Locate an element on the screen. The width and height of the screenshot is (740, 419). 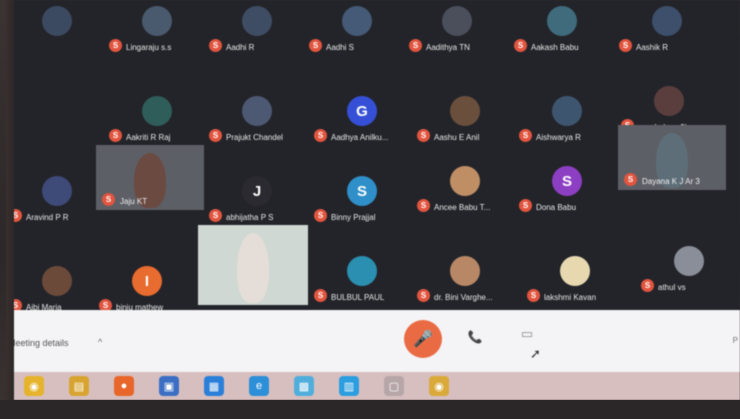
photo-left-edge is located at coordinates (10, 200).